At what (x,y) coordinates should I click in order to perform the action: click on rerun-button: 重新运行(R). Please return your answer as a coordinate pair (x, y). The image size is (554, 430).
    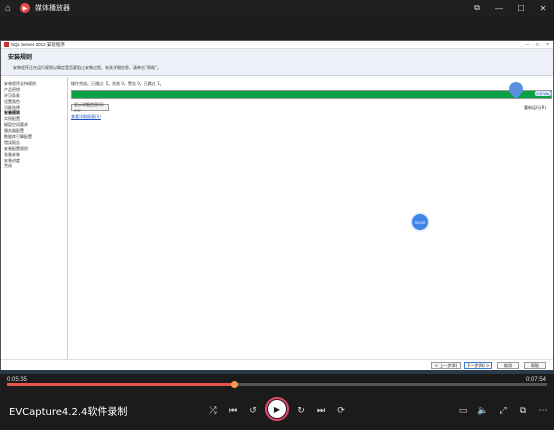
    Looking at the image, I should click on (535, 107).